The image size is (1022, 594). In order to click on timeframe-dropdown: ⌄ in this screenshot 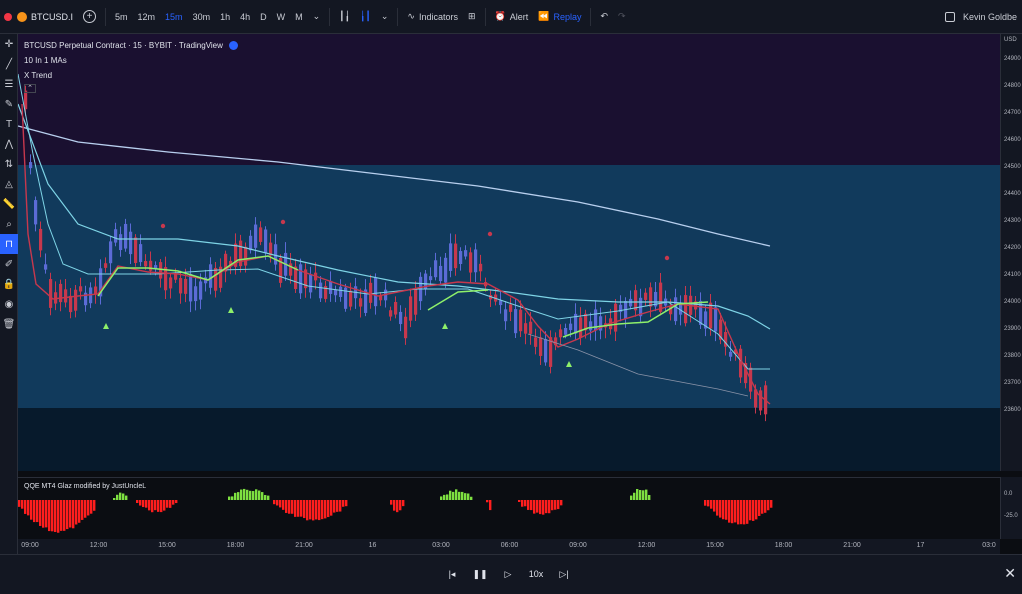, I will do `click(317, 17)`.